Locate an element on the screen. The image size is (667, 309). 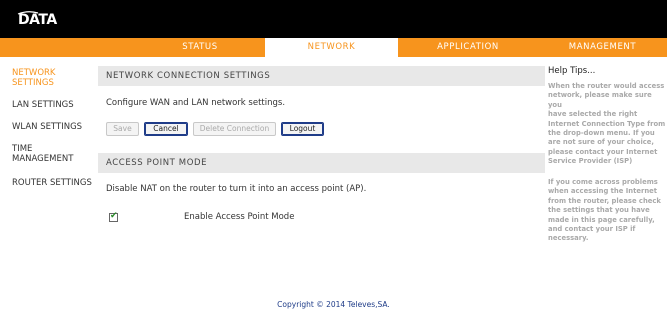
logout-button: Logout is located at coordinates (302, 129).